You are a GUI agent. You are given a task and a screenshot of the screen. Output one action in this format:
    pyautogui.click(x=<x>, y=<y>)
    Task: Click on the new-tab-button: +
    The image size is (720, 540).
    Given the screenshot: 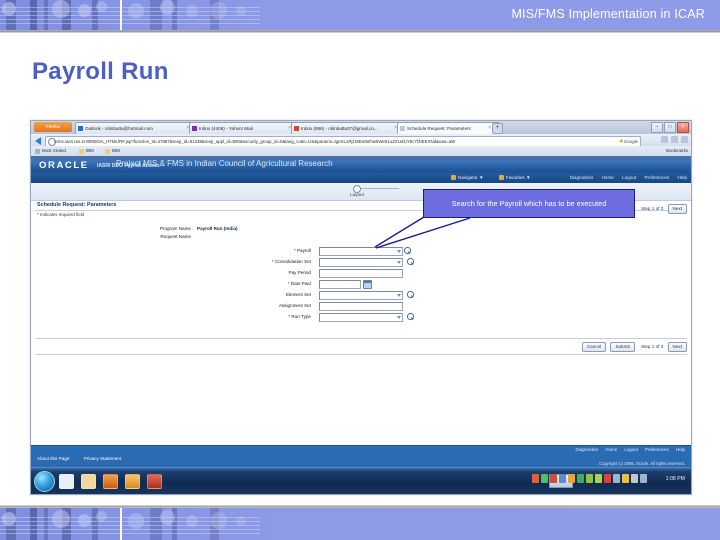 What is the action you would take?
    pyautogui.click(x=497, y=128)
    